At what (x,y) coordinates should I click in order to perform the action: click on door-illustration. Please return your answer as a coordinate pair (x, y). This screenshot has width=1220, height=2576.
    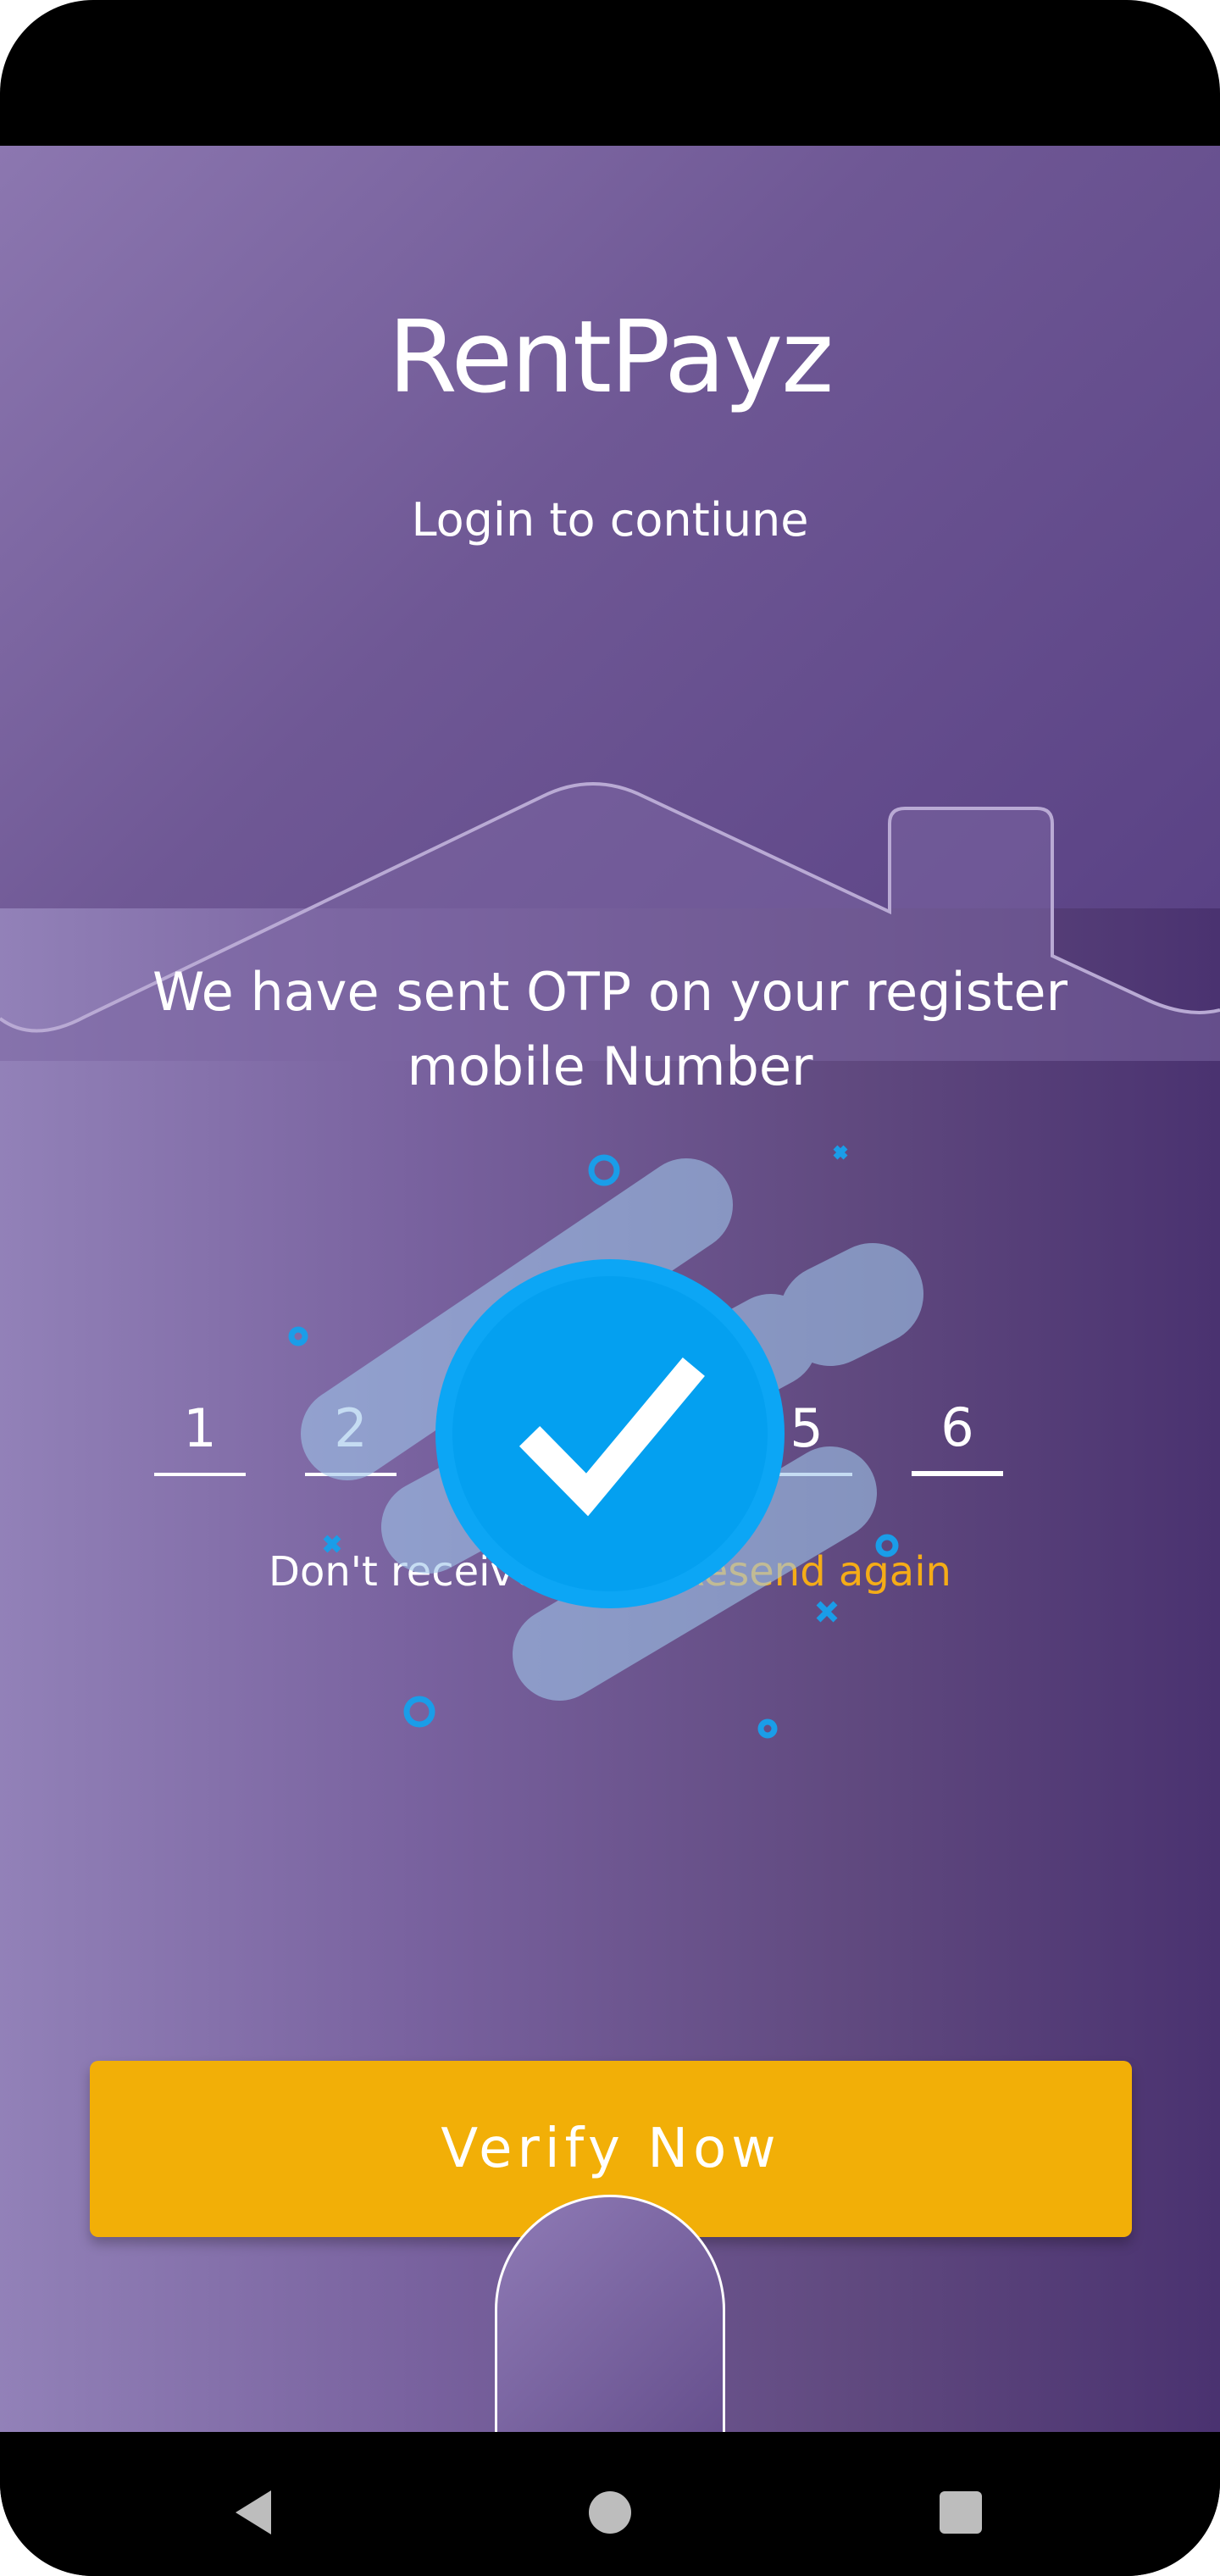
    Looking at the image, I should click on (610, 2313).